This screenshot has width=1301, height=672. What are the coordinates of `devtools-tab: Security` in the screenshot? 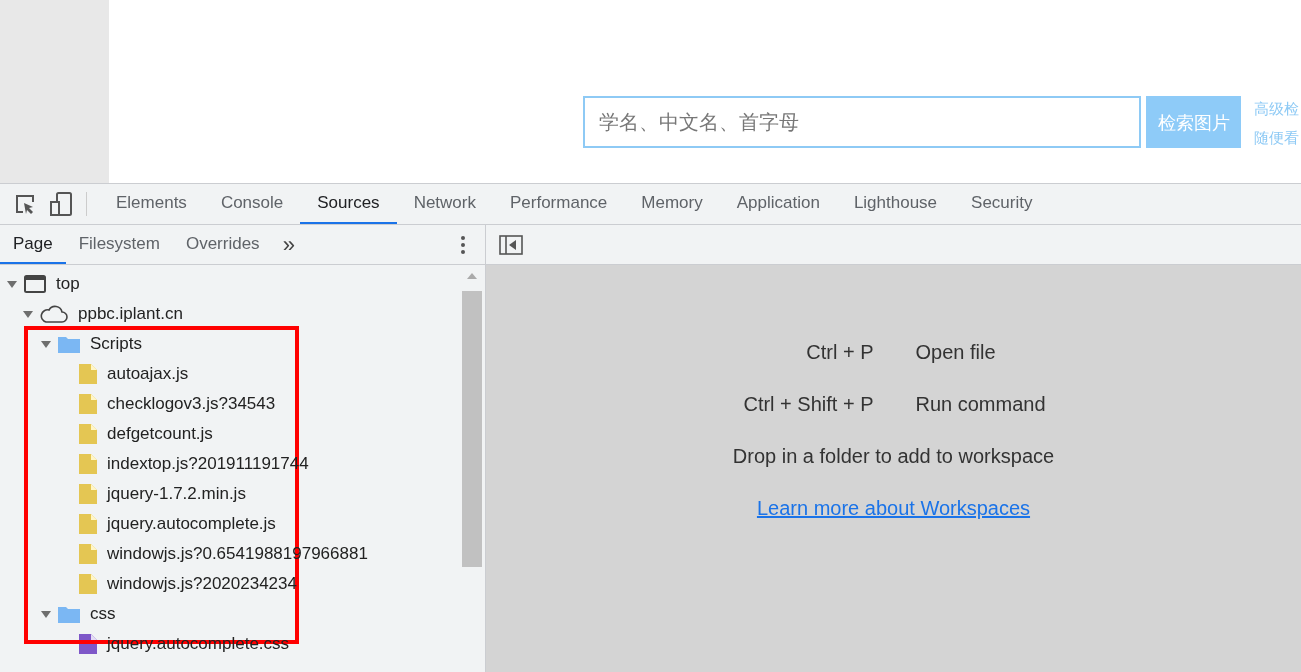 It's located at (1002, 204).